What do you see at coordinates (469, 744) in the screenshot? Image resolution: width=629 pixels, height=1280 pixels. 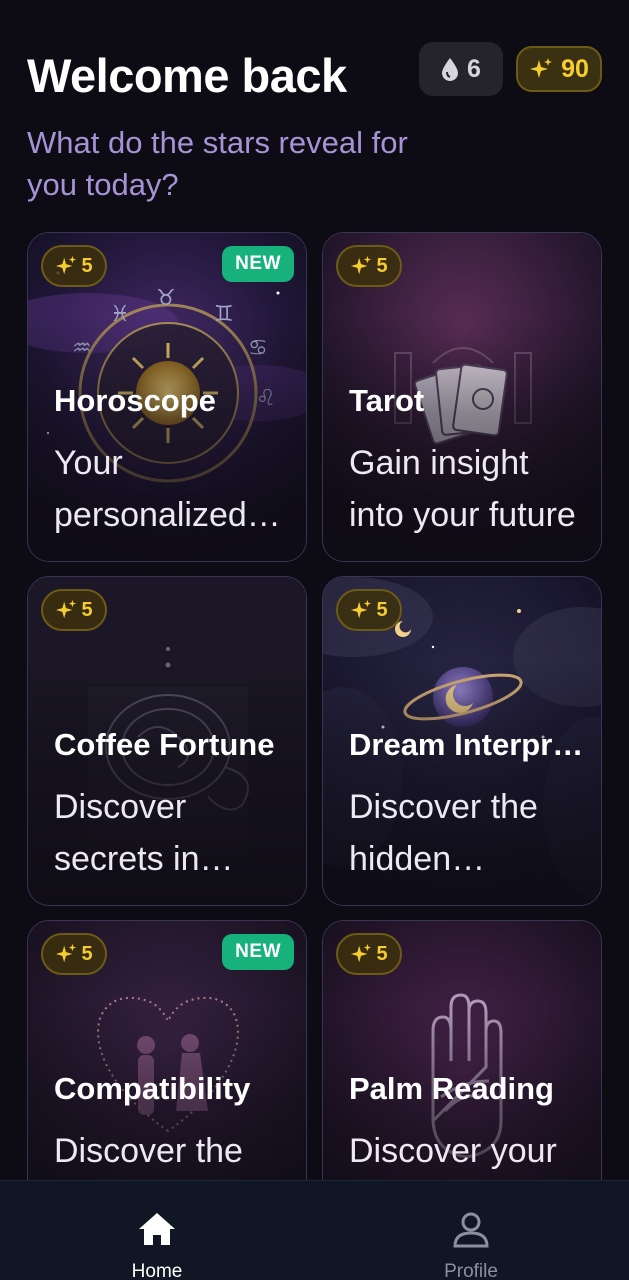 I see `card-title: Dream Interpretation` at bounding box center [469, 744].